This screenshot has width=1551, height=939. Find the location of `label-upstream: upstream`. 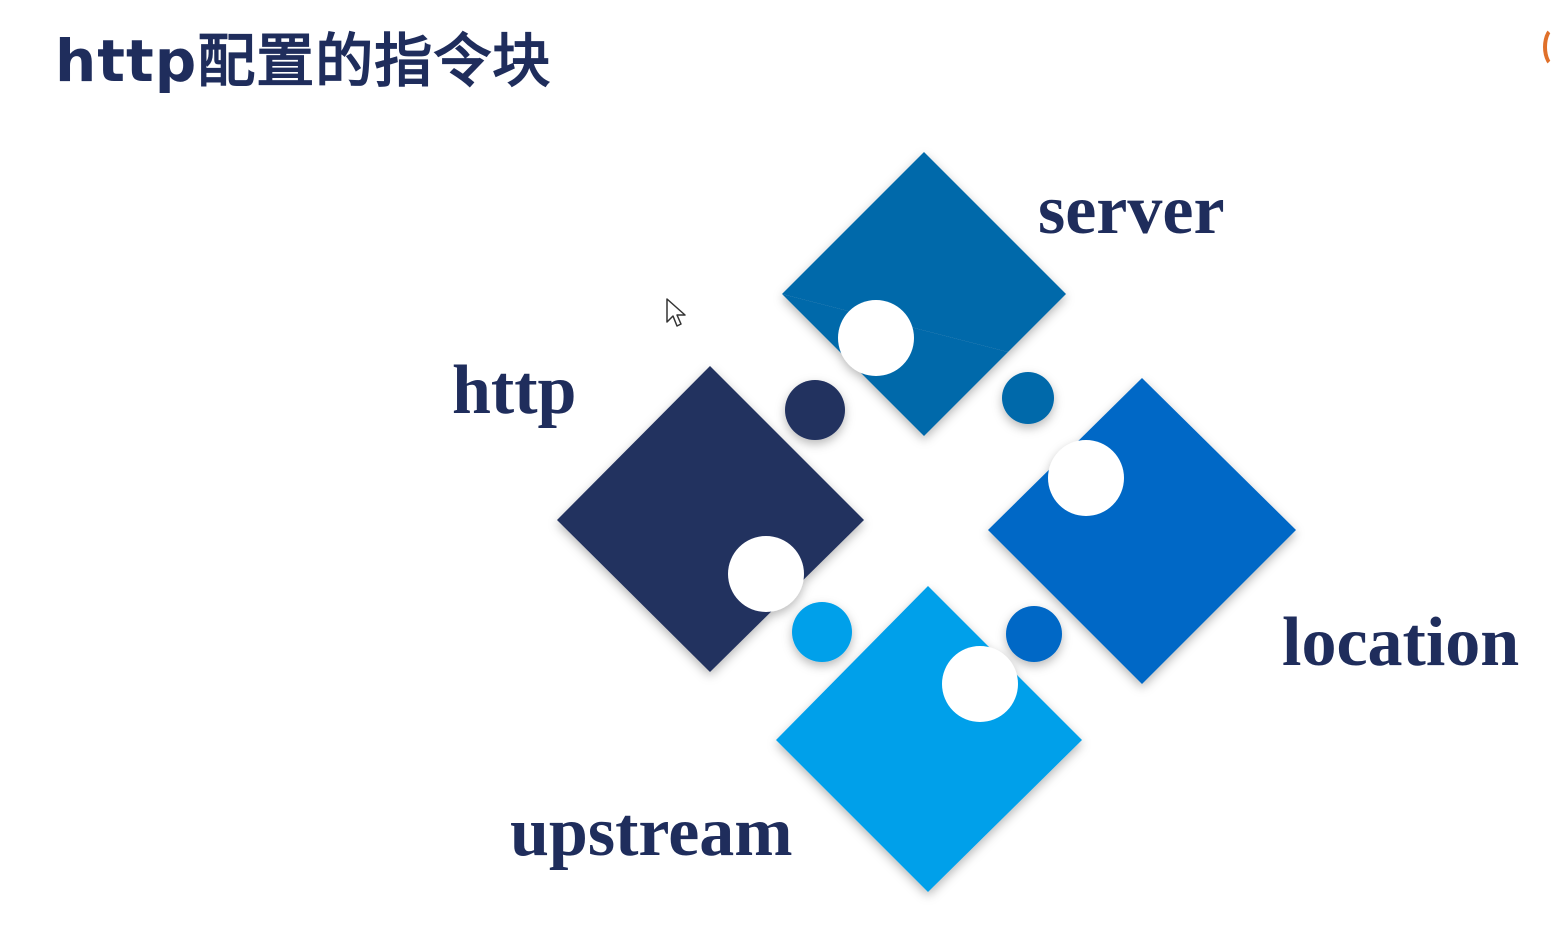

label-upstream: upstream is located at coordinates (651, 832).